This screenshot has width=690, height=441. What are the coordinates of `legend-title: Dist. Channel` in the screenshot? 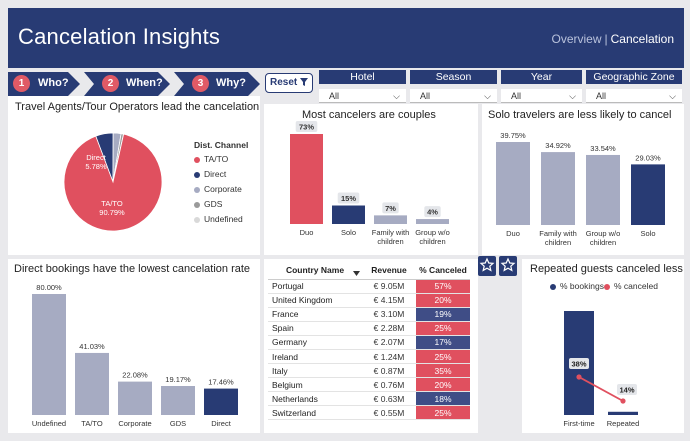 It's located at (221, 145).